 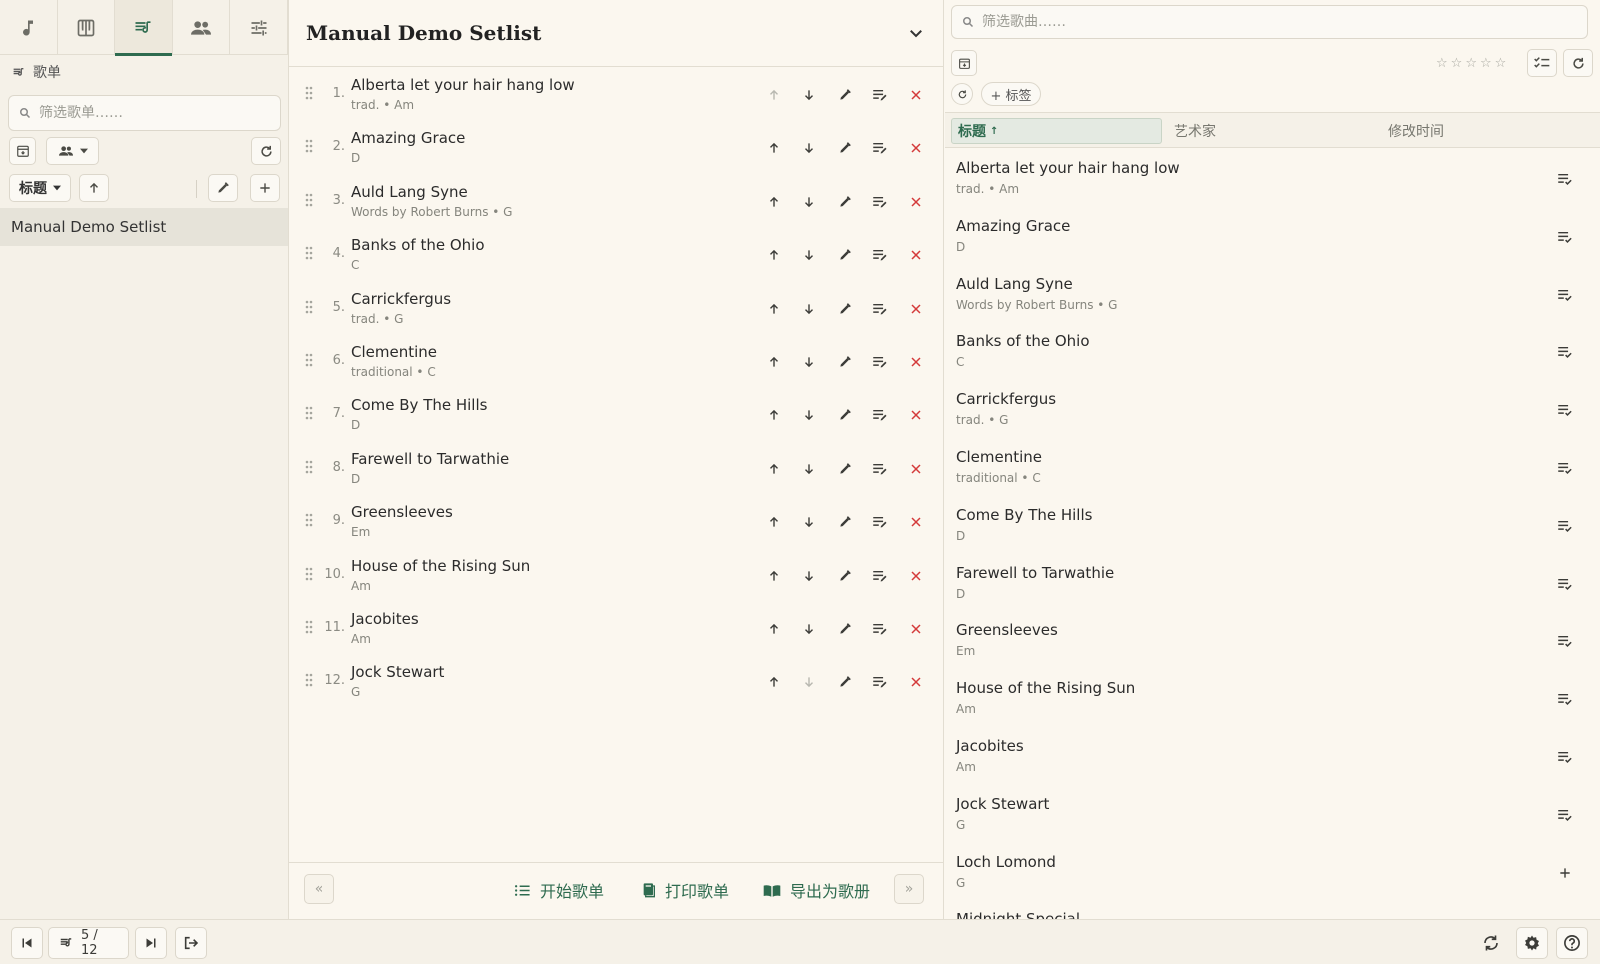 I want to click on setlist-filter-input, so click(x=154, y=113).